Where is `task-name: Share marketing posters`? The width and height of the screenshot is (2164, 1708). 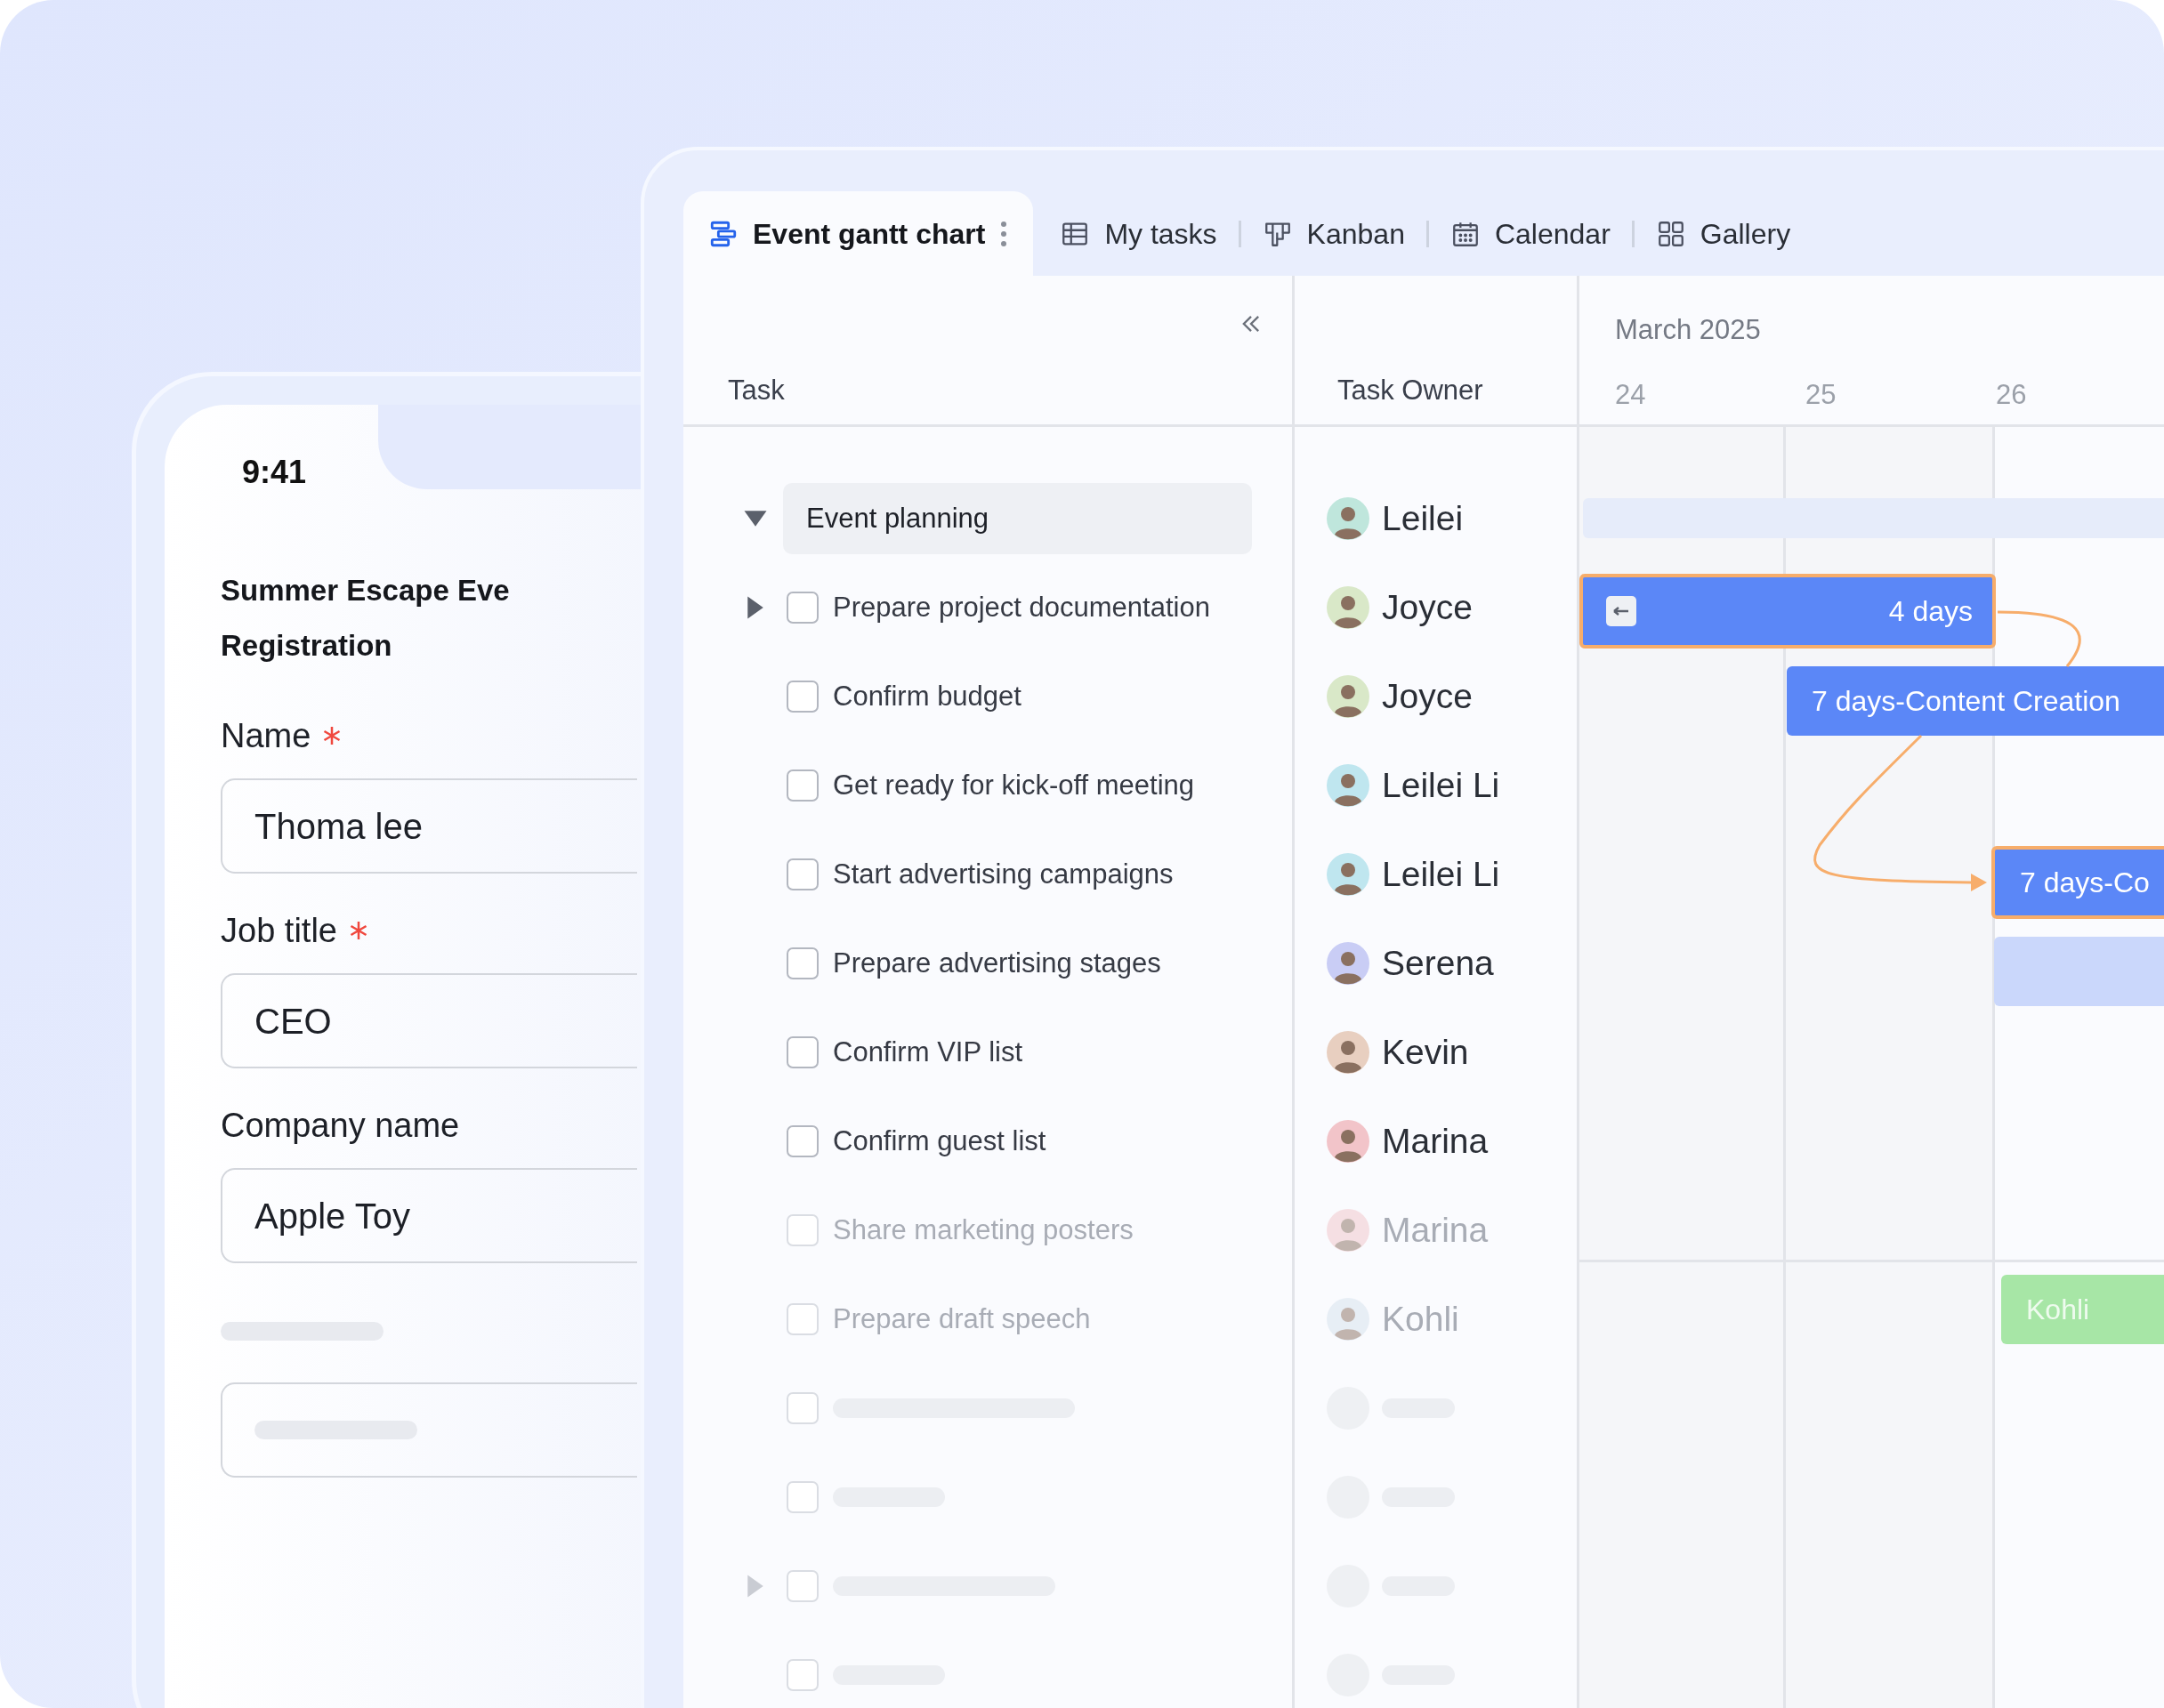
task-name: Share marketing posters is located at coordinates (983, 1230).